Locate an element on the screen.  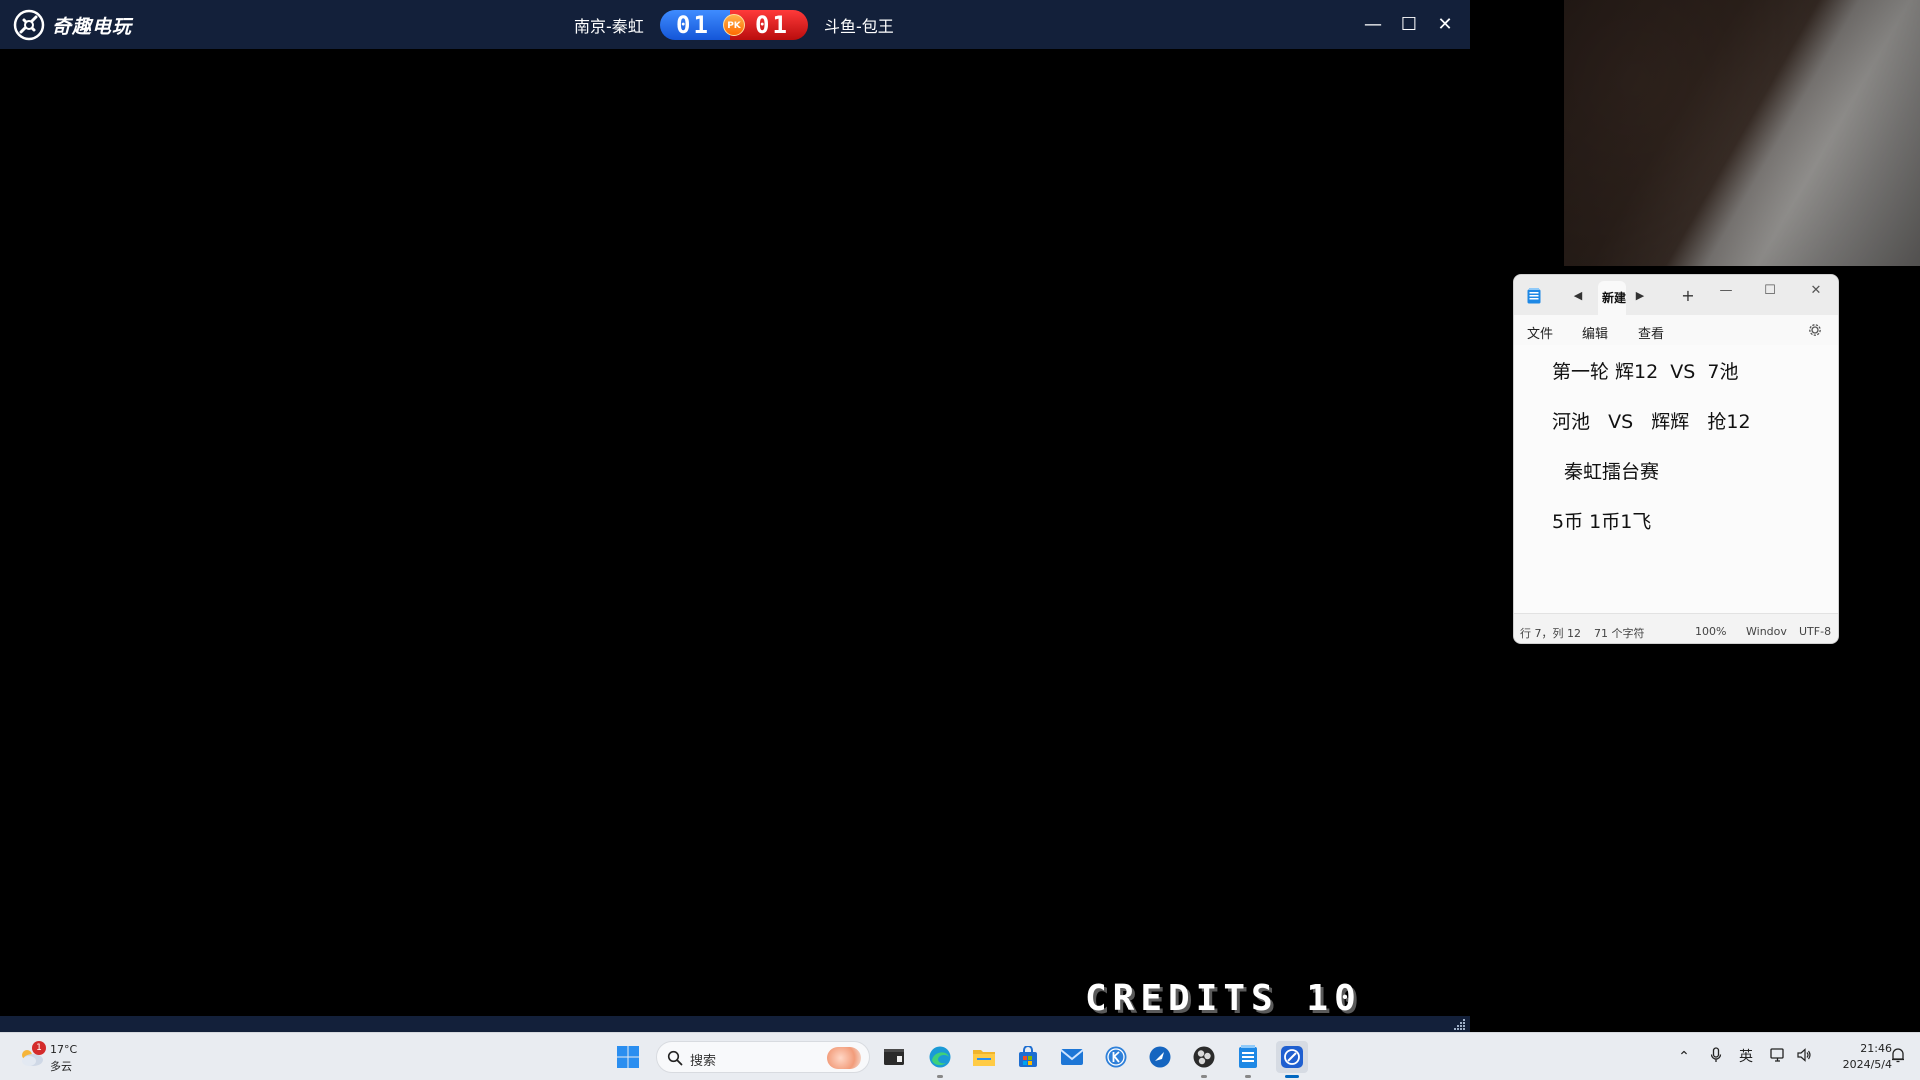
logo-icon is located at coordinates (29, 25).